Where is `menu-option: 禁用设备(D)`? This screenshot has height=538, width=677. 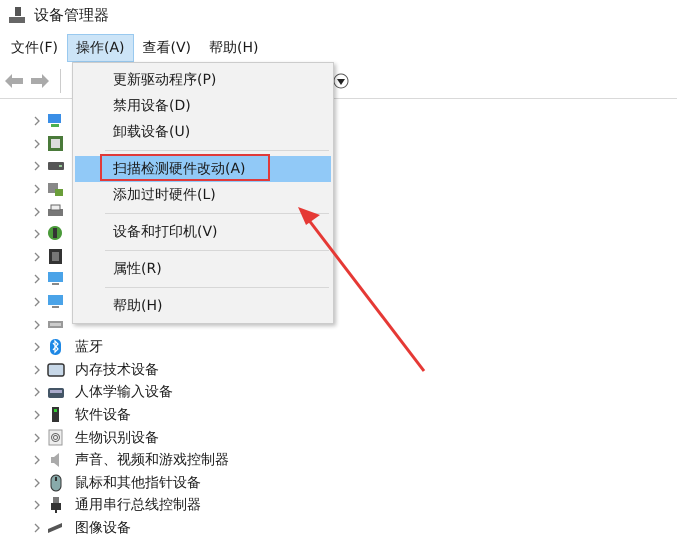 menu-option: 禁用设备(D) is located at coordinates (203, 106).